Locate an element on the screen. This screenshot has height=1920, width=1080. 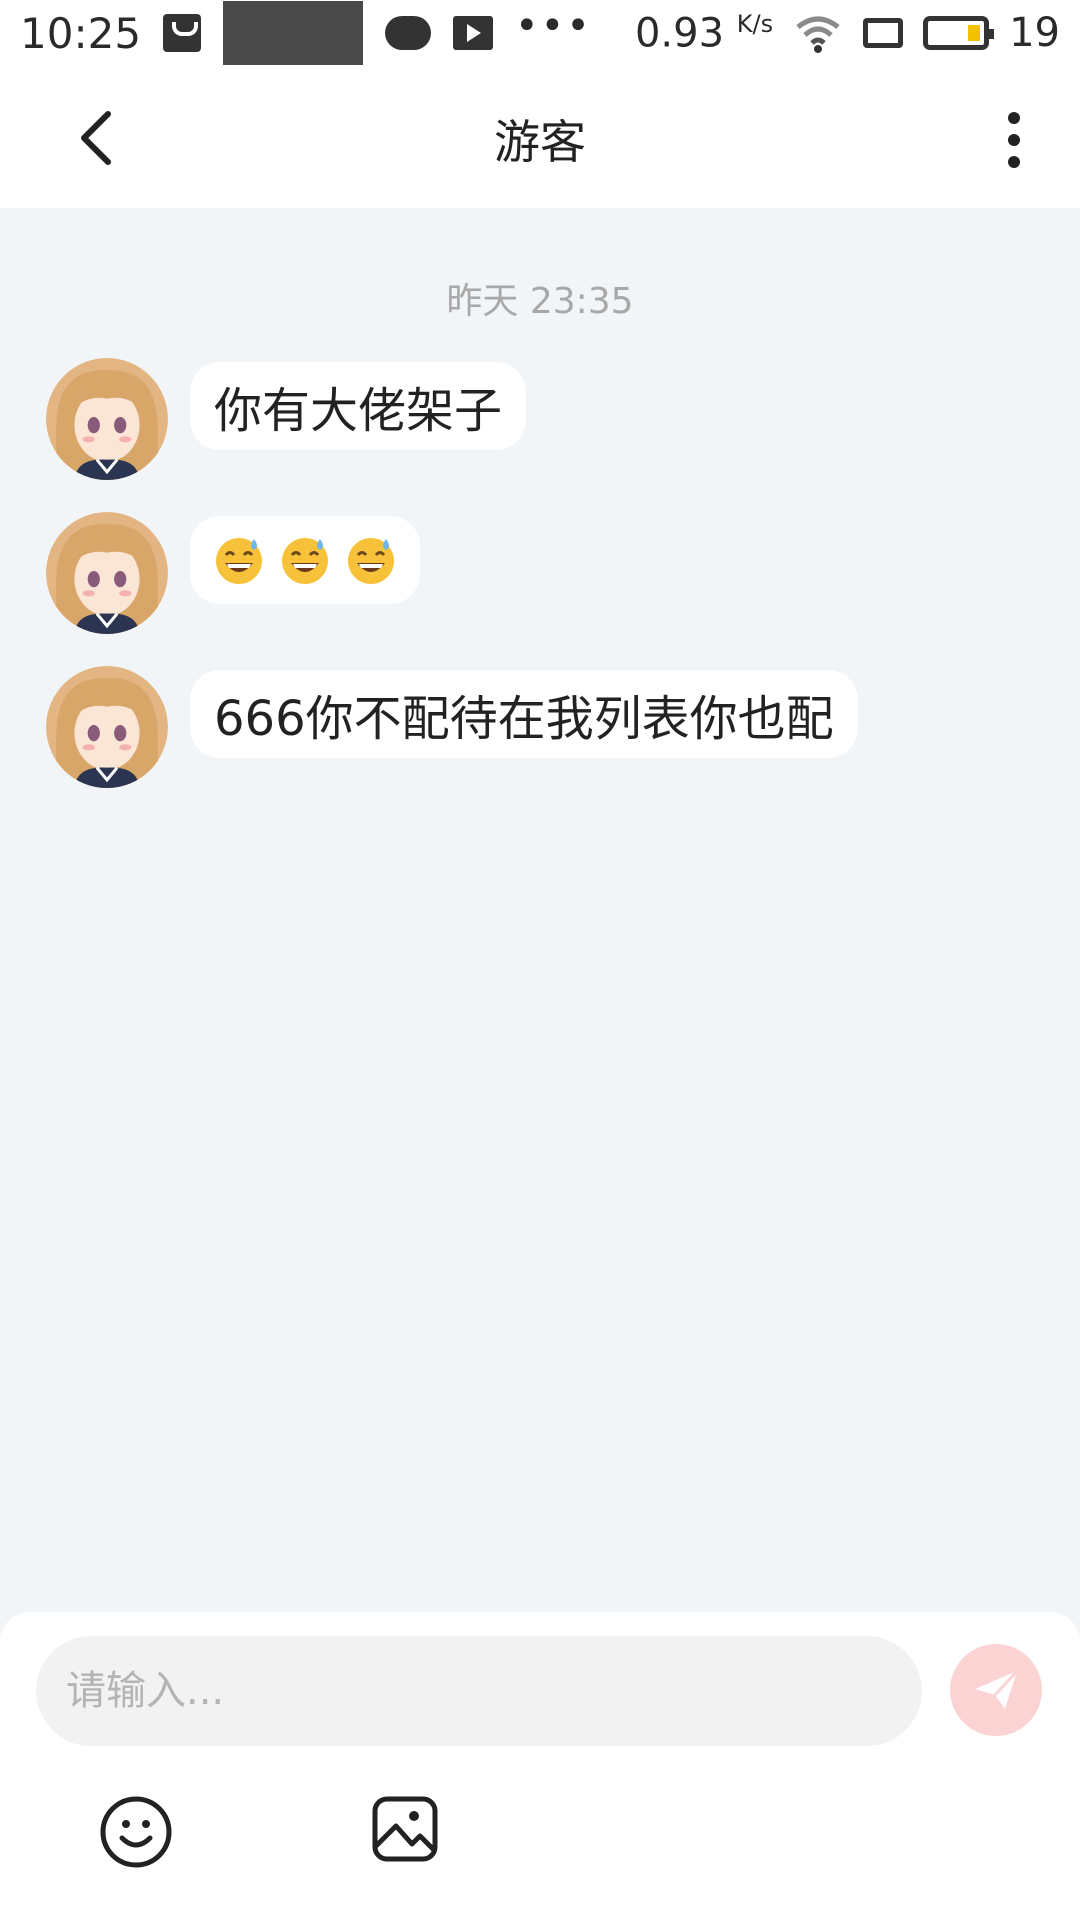
shopping-bag-icon is located at coordinates (182, 33).